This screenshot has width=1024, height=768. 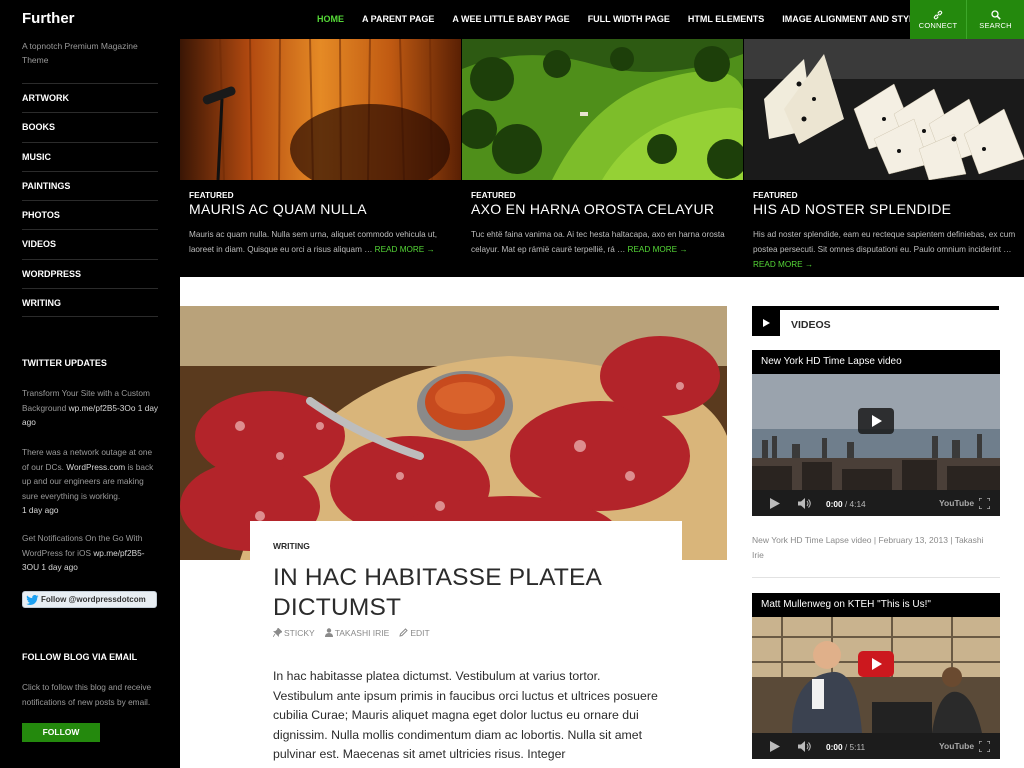 What do you see at coordinates (61, 732) in the screenshot?
I see `follow-button: FOLLOW` at bounding box center [61, 732].